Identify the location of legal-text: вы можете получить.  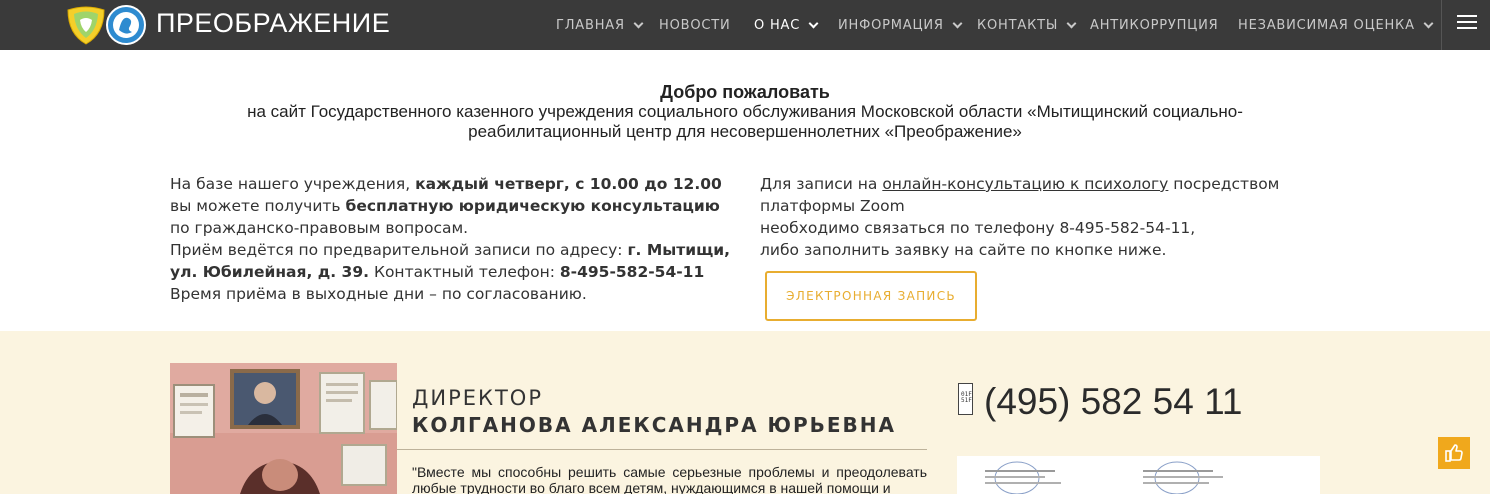
(258, 206).